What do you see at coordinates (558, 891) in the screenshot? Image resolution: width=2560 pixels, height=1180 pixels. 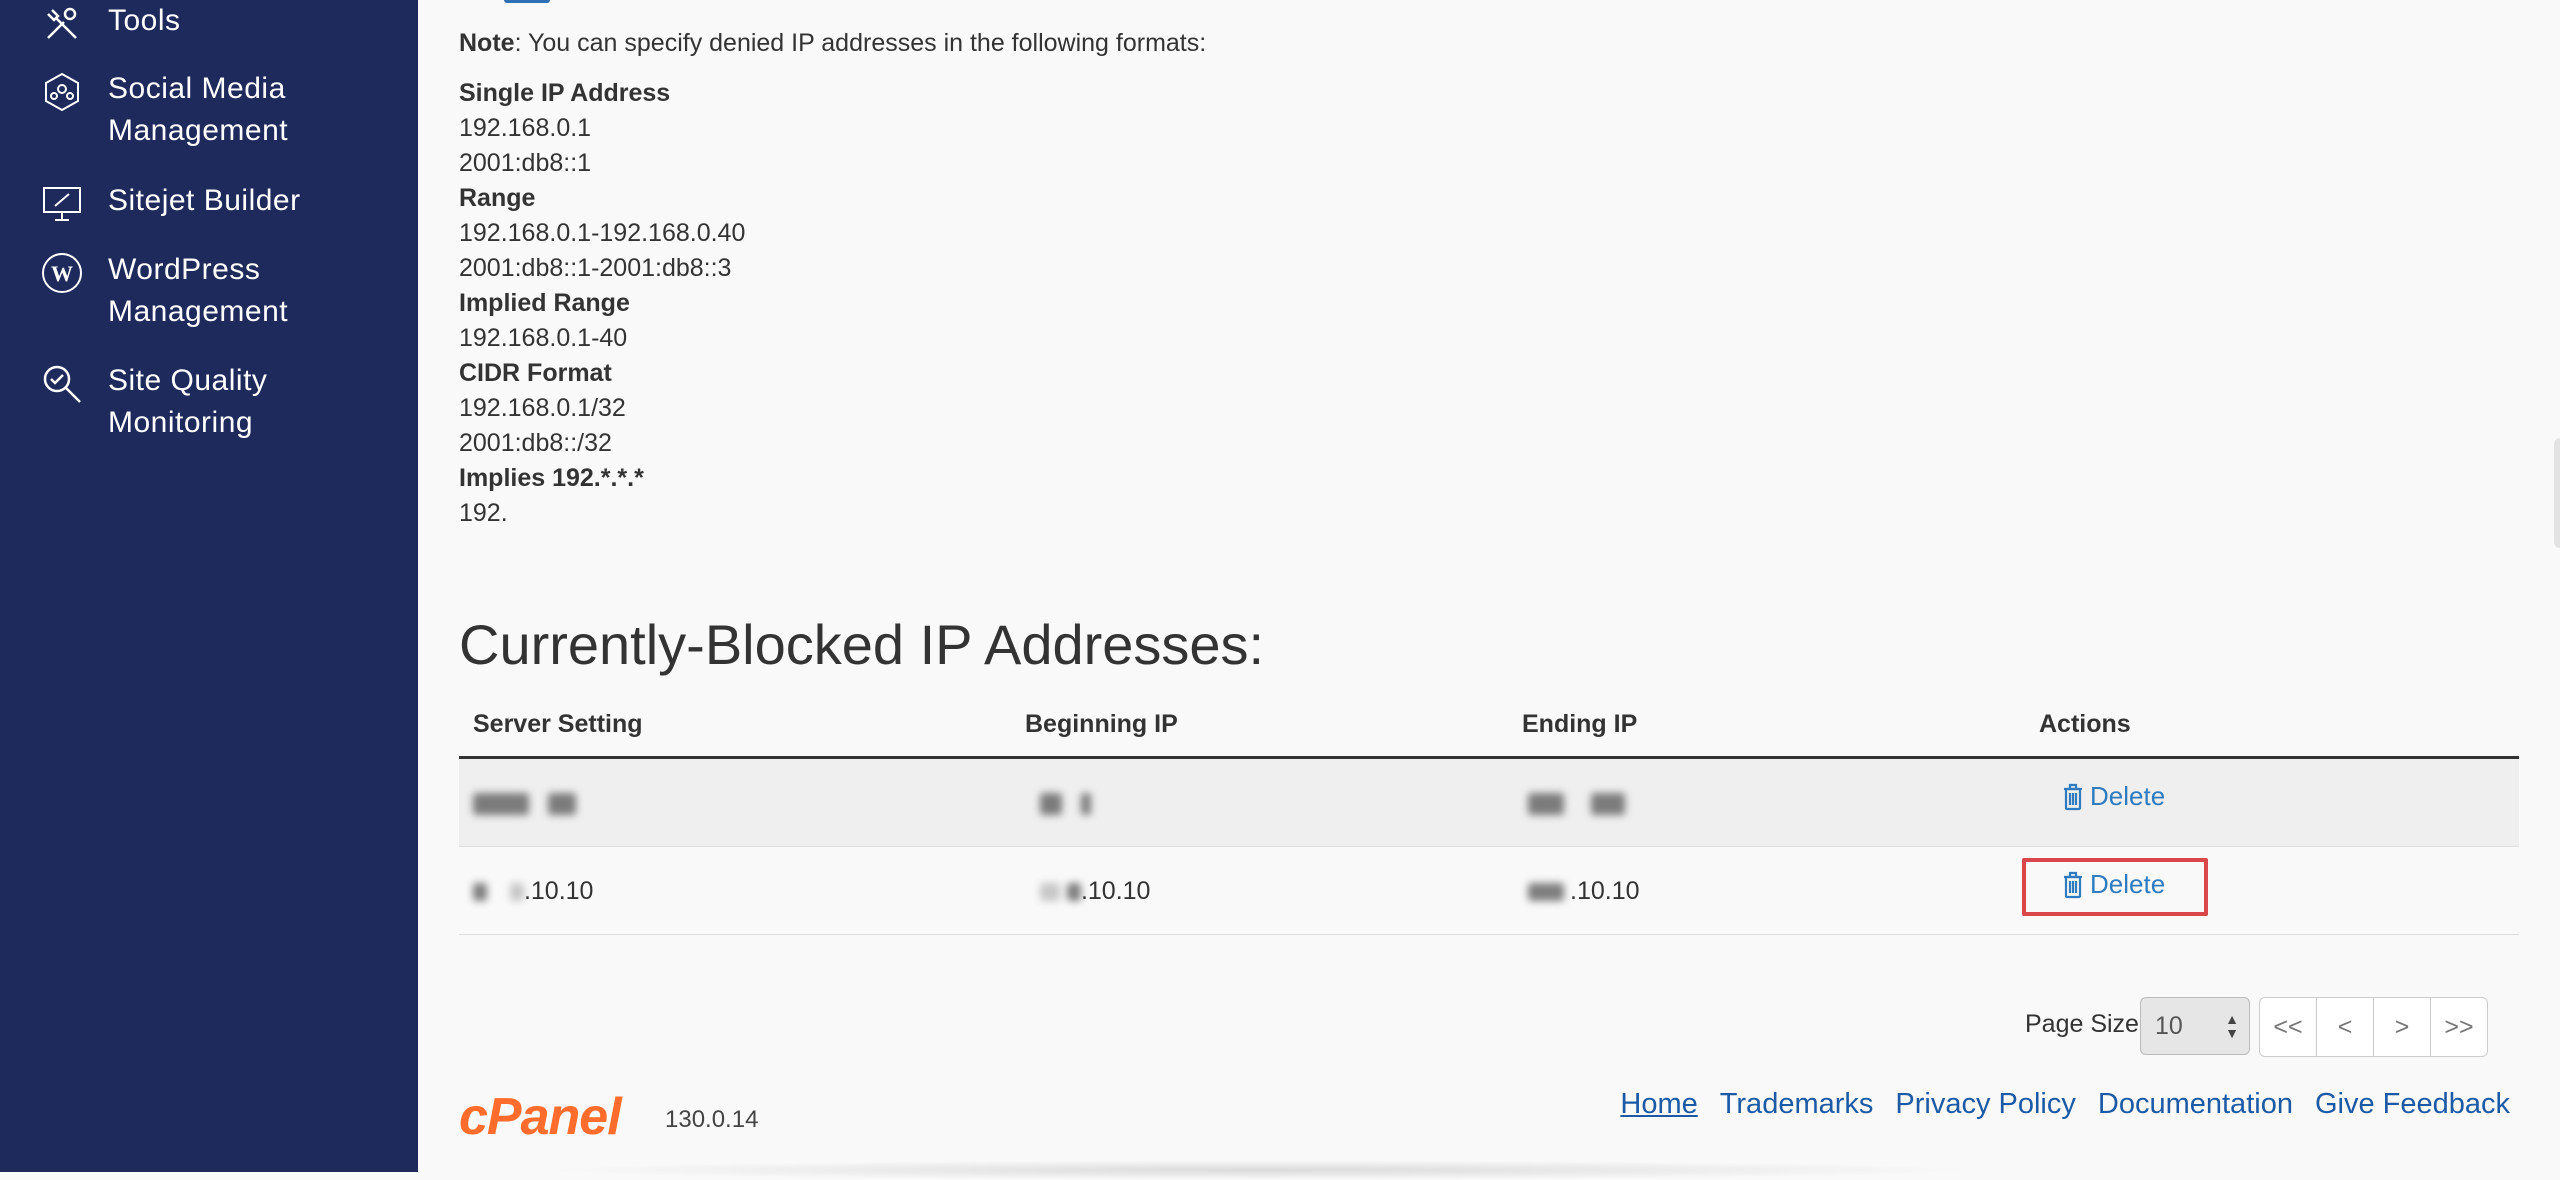 I see `server-setting-value: .10.10` at bounding box center [558, 891].